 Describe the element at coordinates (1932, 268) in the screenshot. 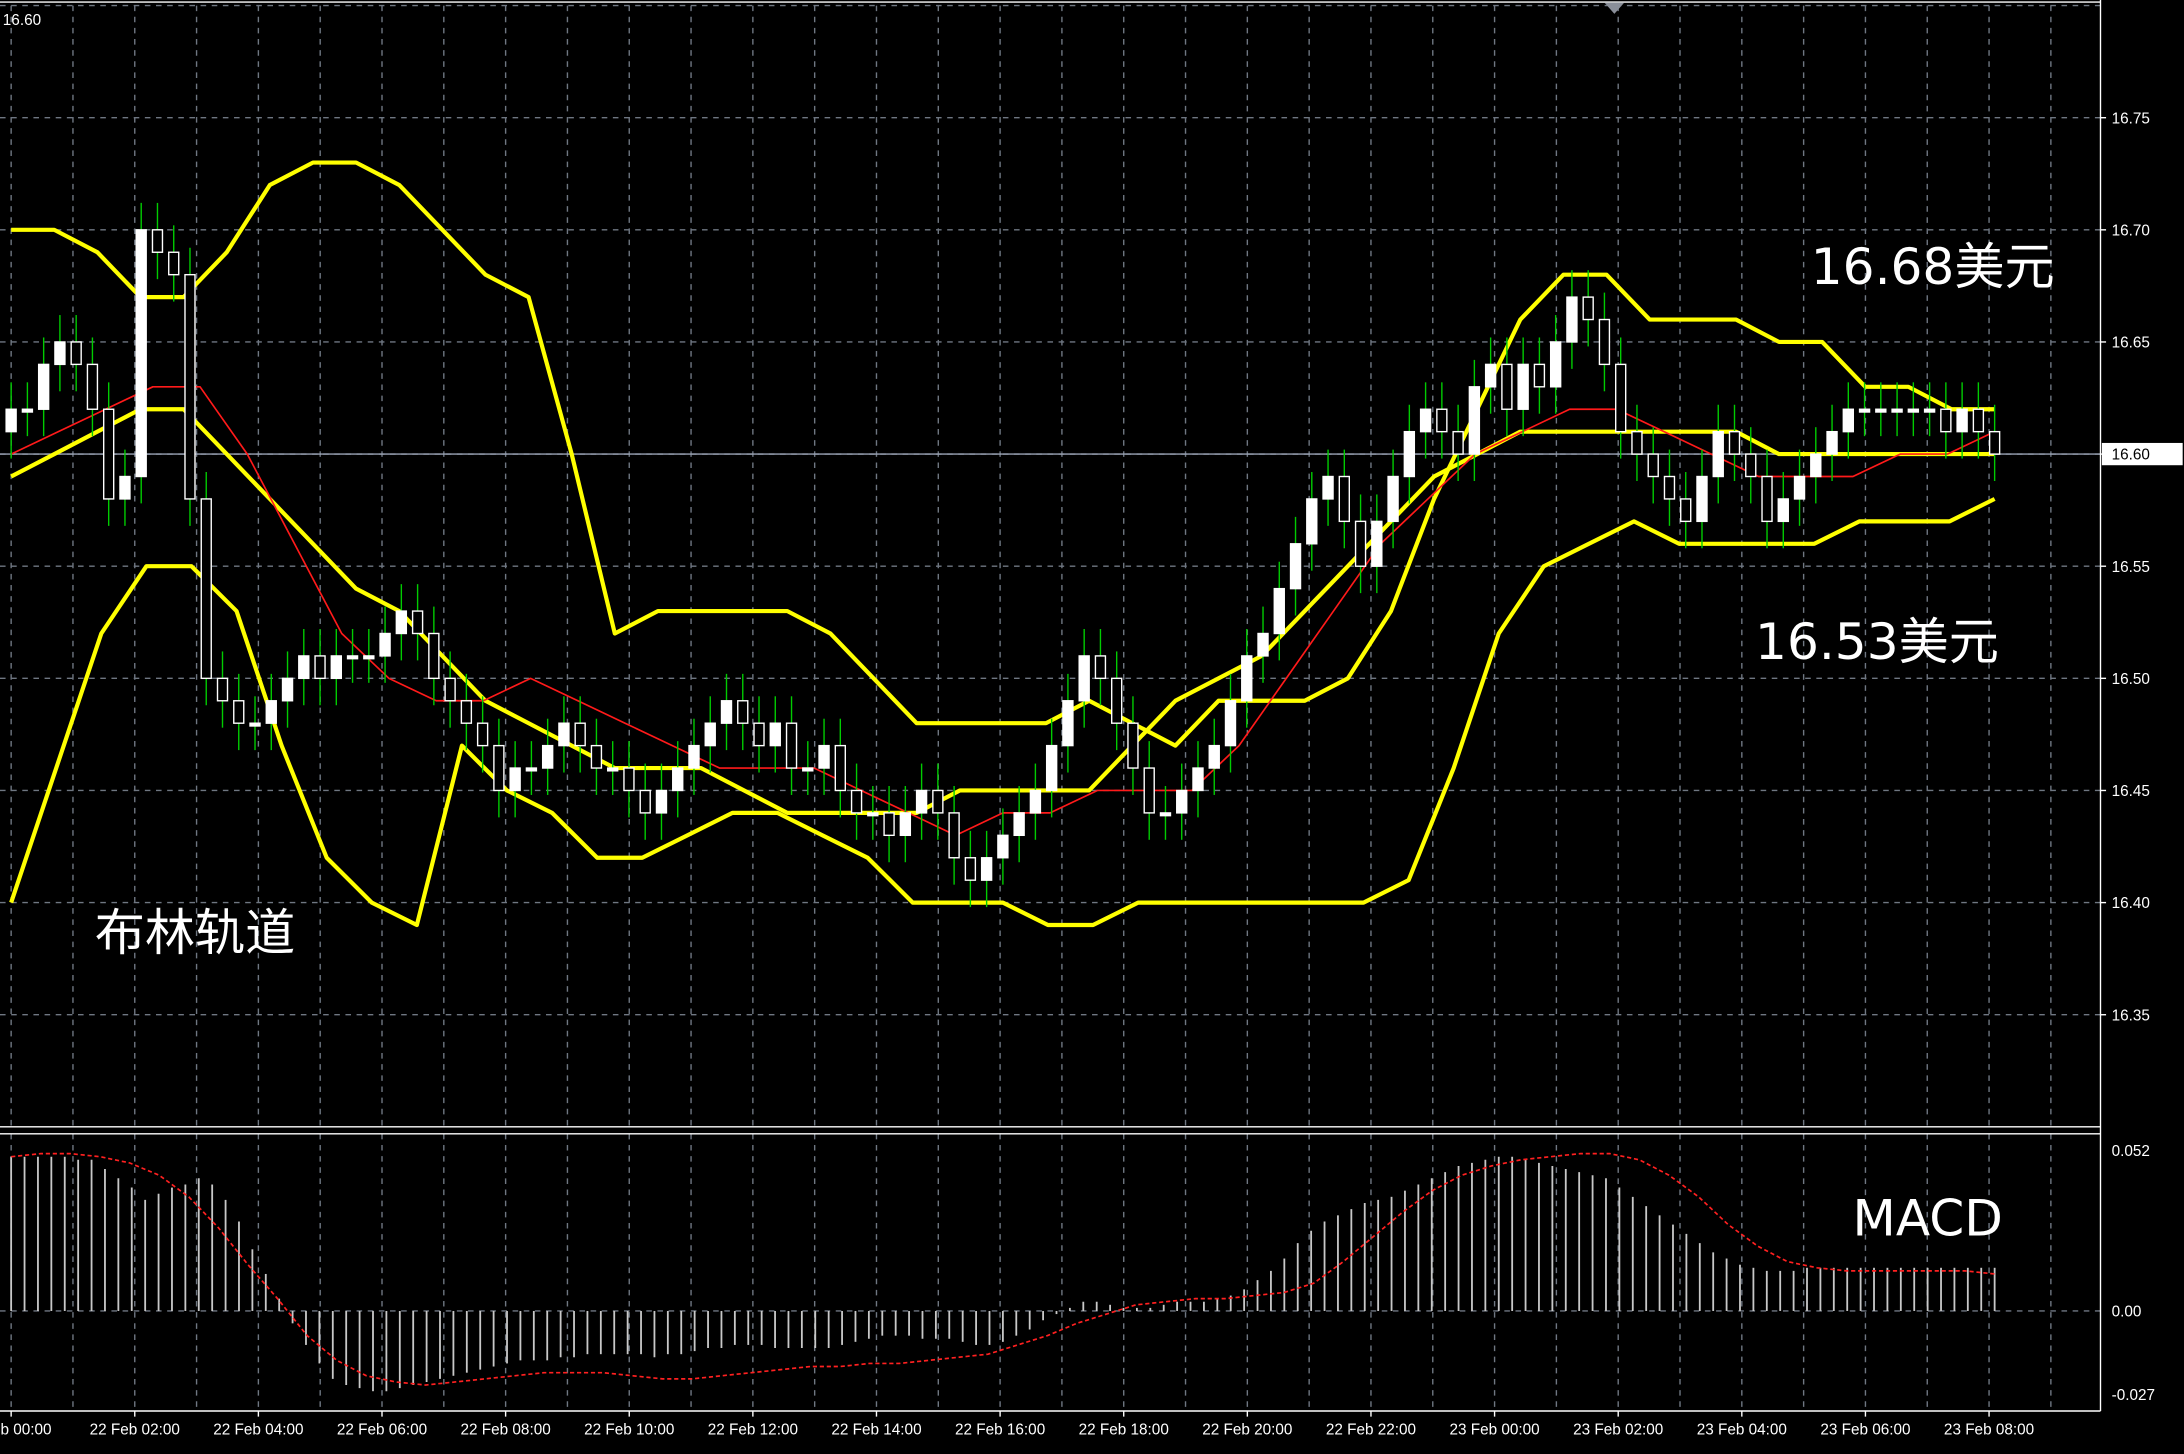

I see `upper-price-annotation: 16.68美元` at that location.